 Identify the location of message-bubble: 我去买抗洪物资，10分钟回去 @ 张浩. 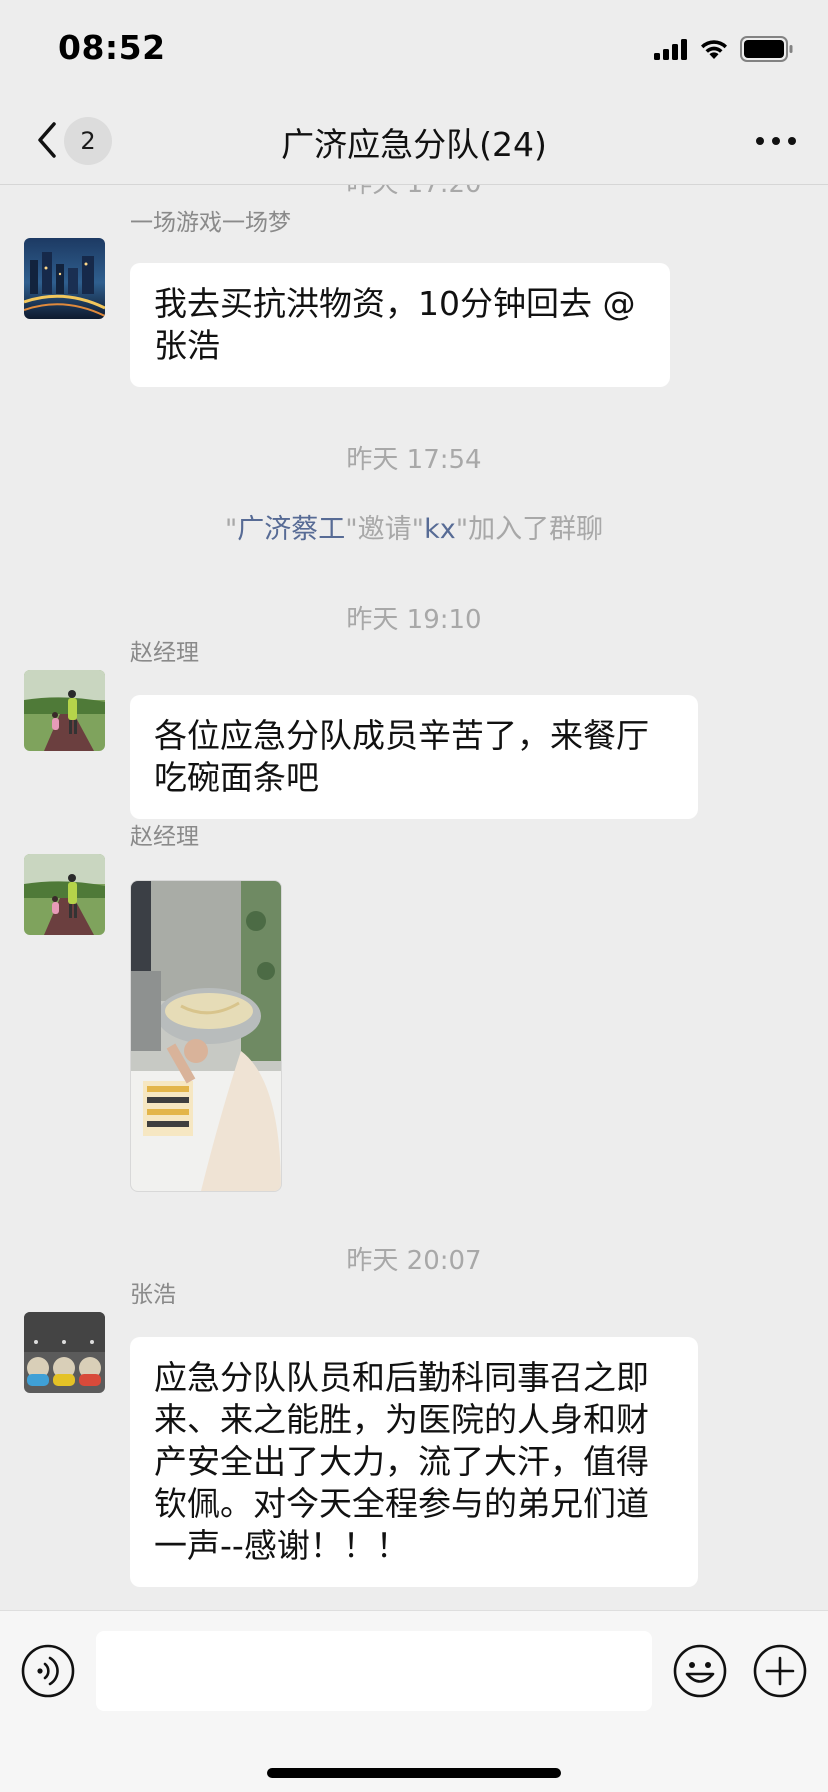
(400, 325).